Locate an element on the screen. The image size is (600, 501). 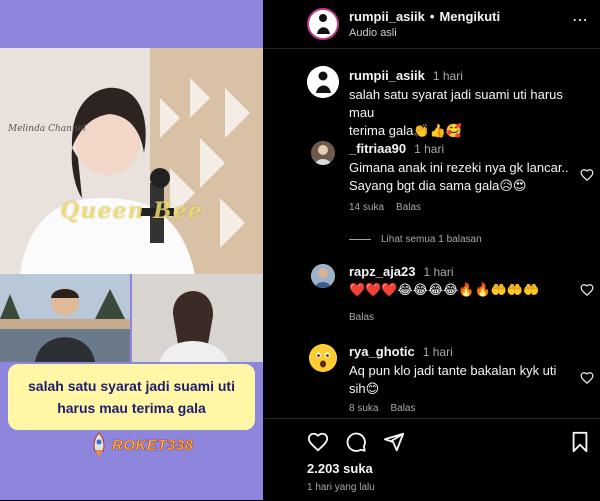
header-username: rumpii_asiik is located at coordinates (387, 16).